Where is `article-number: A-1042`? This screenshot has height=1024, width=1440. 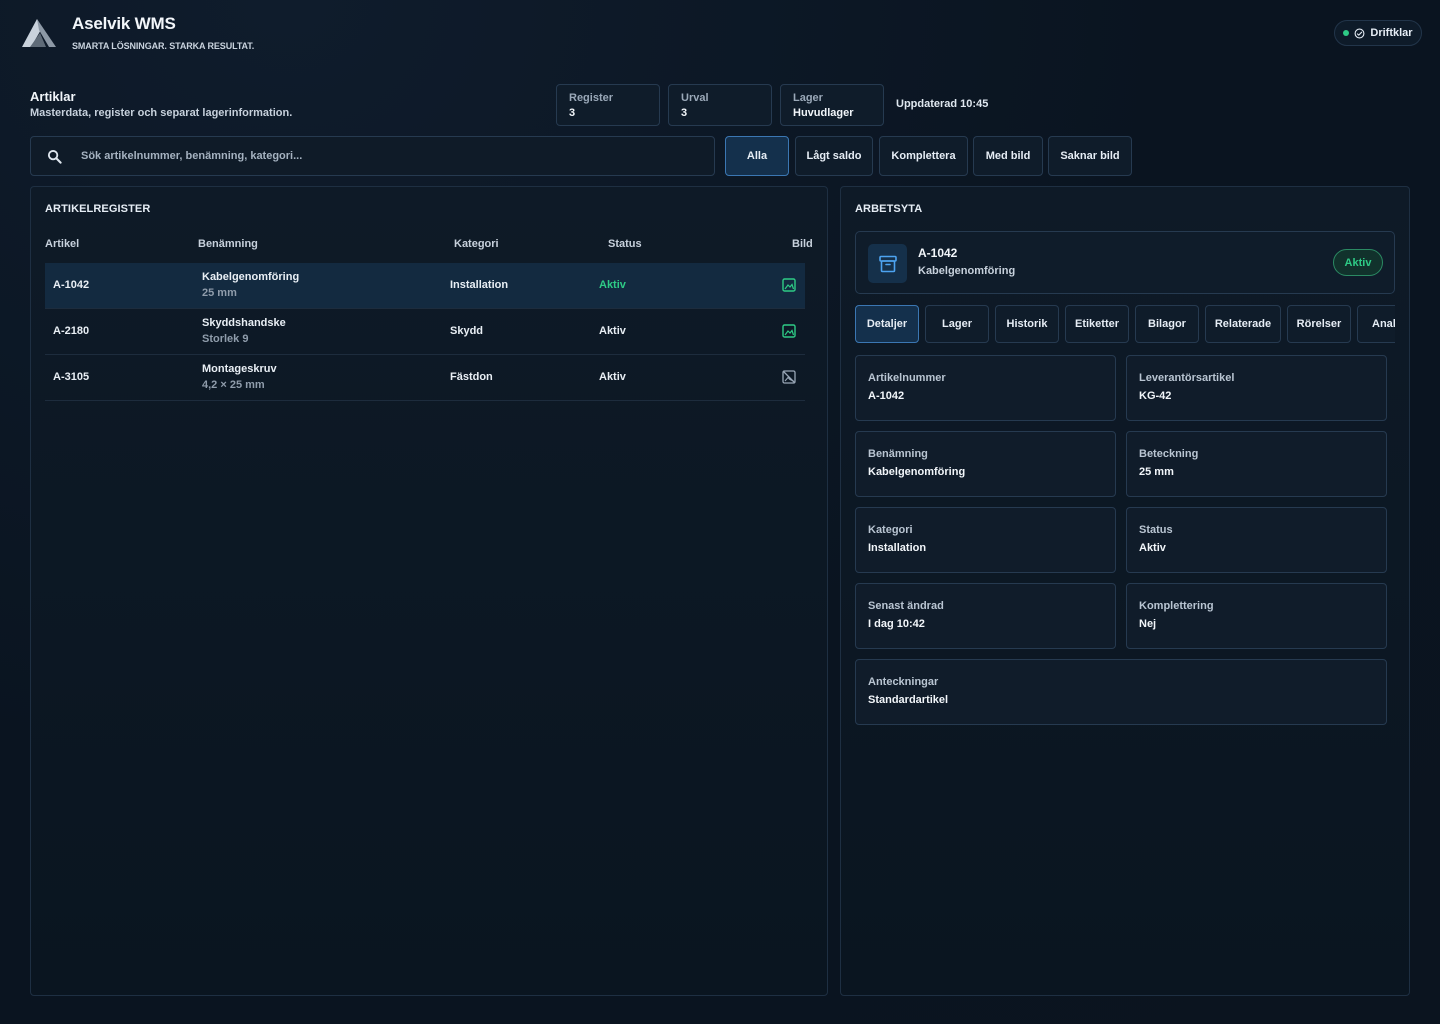 article-number: A-1042 is located at coordinates (71, 285).